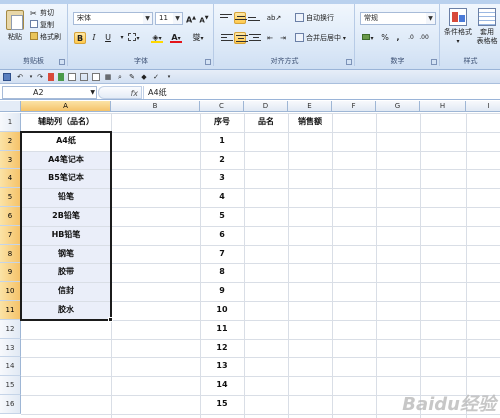 Image resolution: width=500 pixels, height=418 pixels. I want to click on row-header-6: 6, so click(10, 216).